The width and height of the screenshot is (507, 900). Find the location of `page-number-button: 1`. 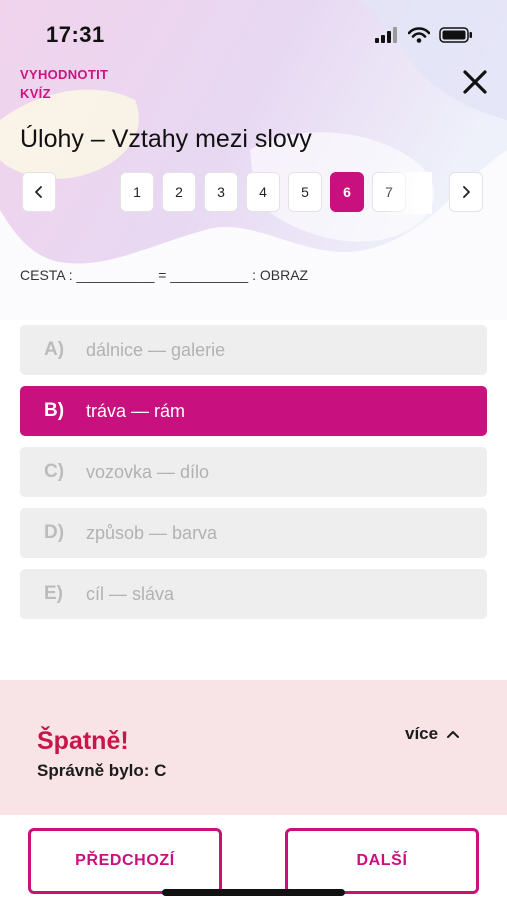

page-number-button: 1 is located at coordinates (137, 192).